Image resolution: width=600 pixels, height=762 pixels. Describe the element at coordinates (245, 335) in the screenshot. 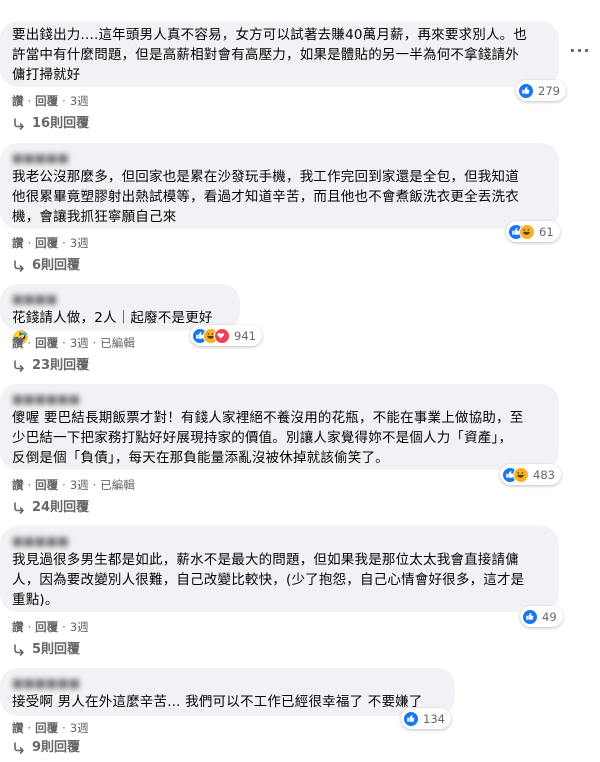

I see `reaction-count: 941` at that location.